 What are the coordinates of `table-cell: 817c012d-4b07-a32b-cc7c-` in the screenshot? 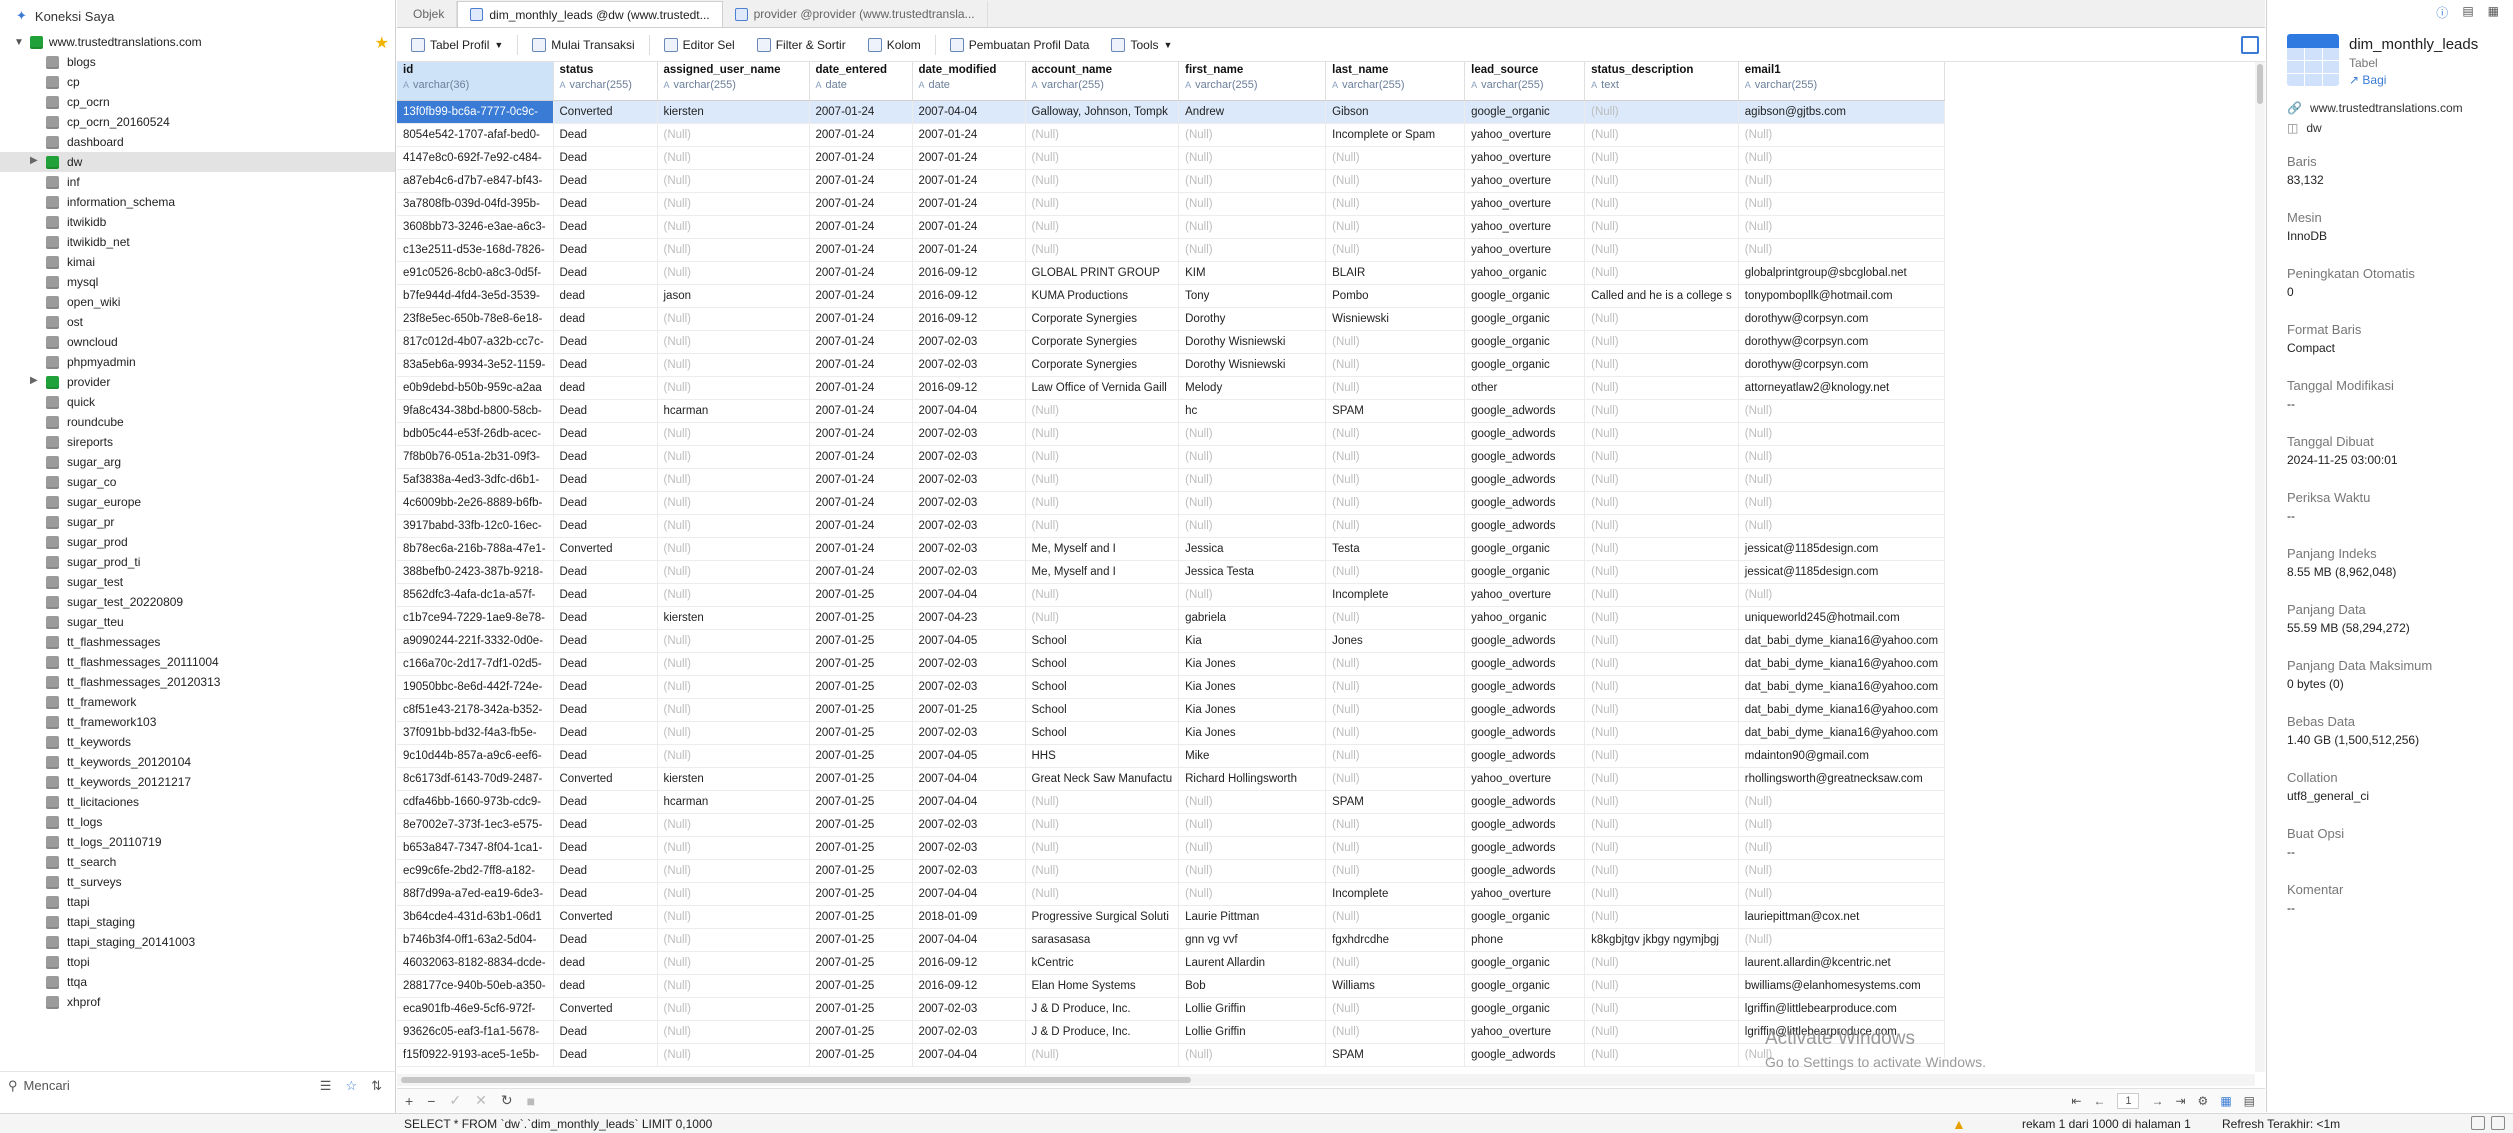 It's located at (475, 342).